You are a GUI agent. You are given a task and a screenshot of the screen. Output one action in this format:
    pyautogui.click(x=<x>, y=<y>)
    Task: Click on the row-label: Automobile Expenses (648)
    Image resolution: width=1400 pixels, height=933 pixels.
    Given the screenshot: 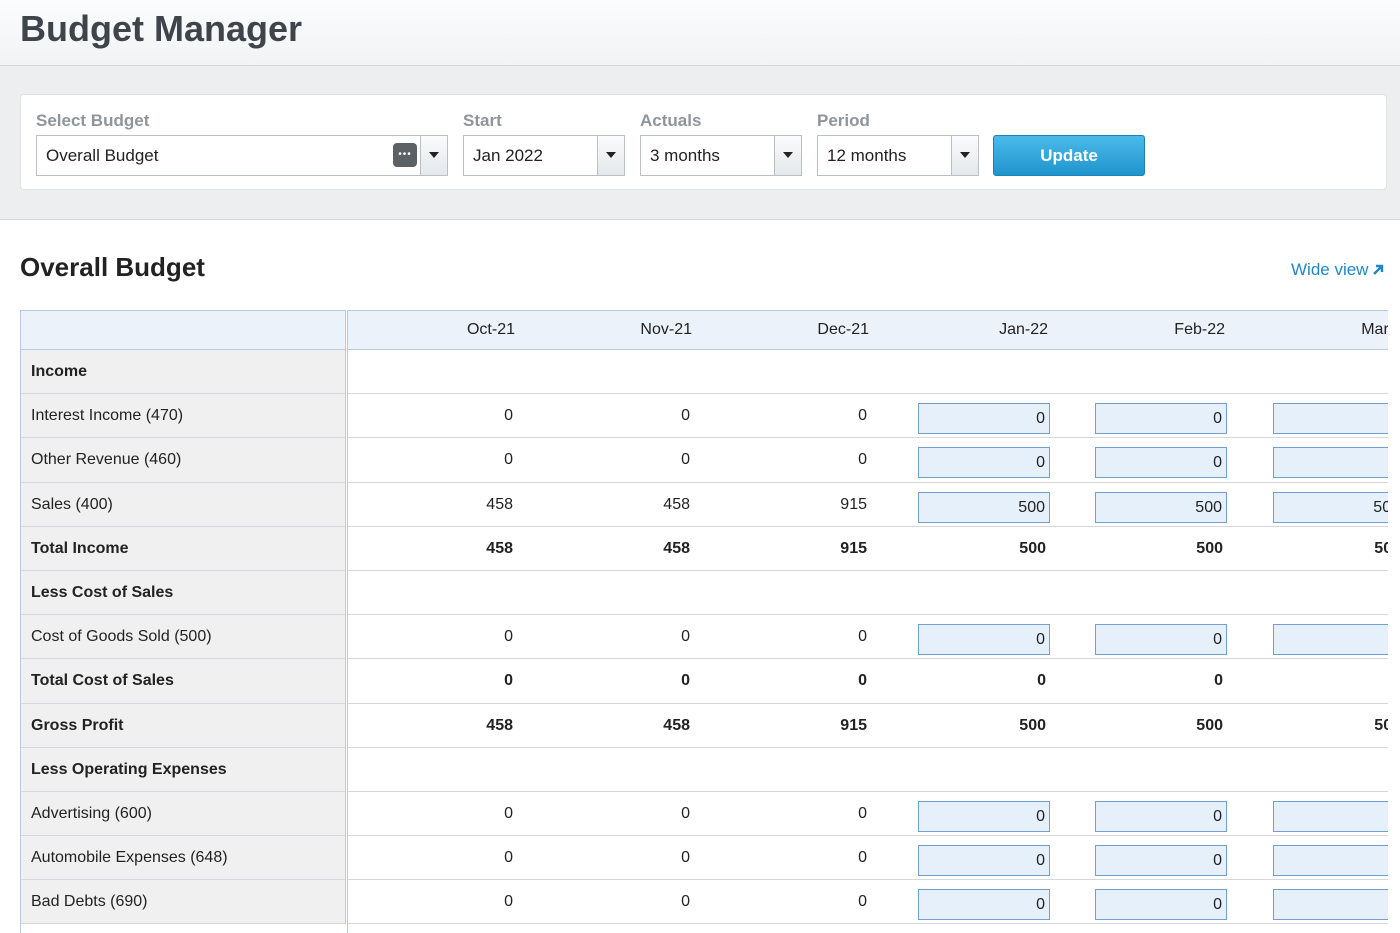 What is the action you would take?
    pyautogui.click(x=183, y=858)
    